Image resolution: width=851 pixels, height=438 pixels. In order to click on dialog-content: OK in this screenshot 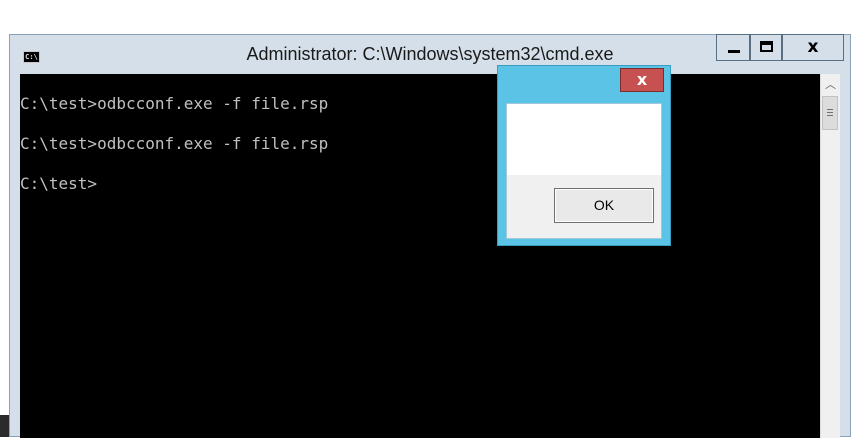, I will do `click(584, 171)`.